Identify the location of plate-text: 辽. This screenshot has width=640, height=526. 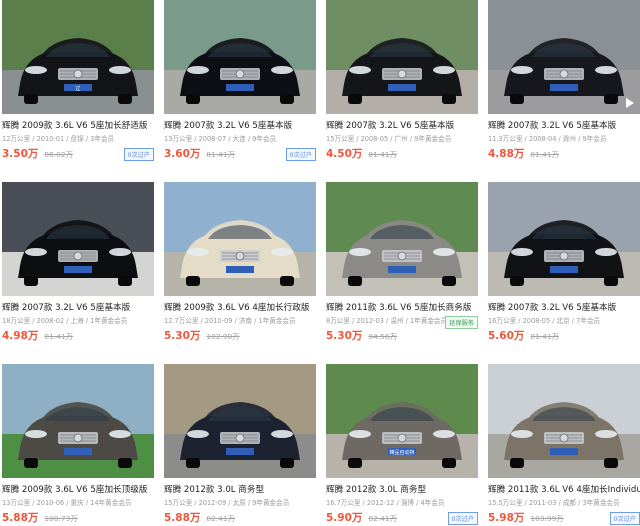
(77, 88).